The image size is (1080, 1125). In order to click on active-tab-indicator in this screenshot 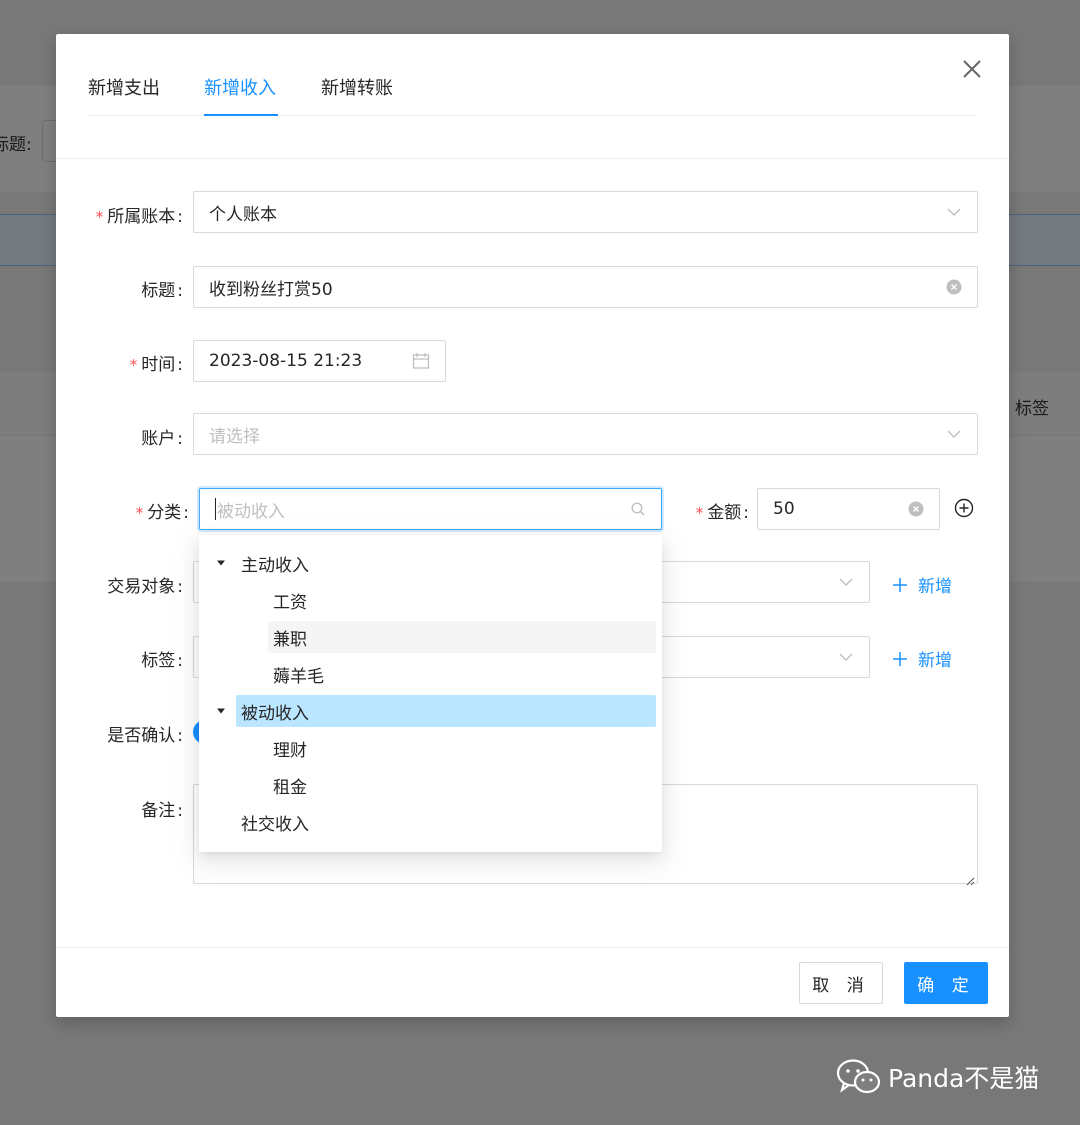, I will do `click(241, 115)`.